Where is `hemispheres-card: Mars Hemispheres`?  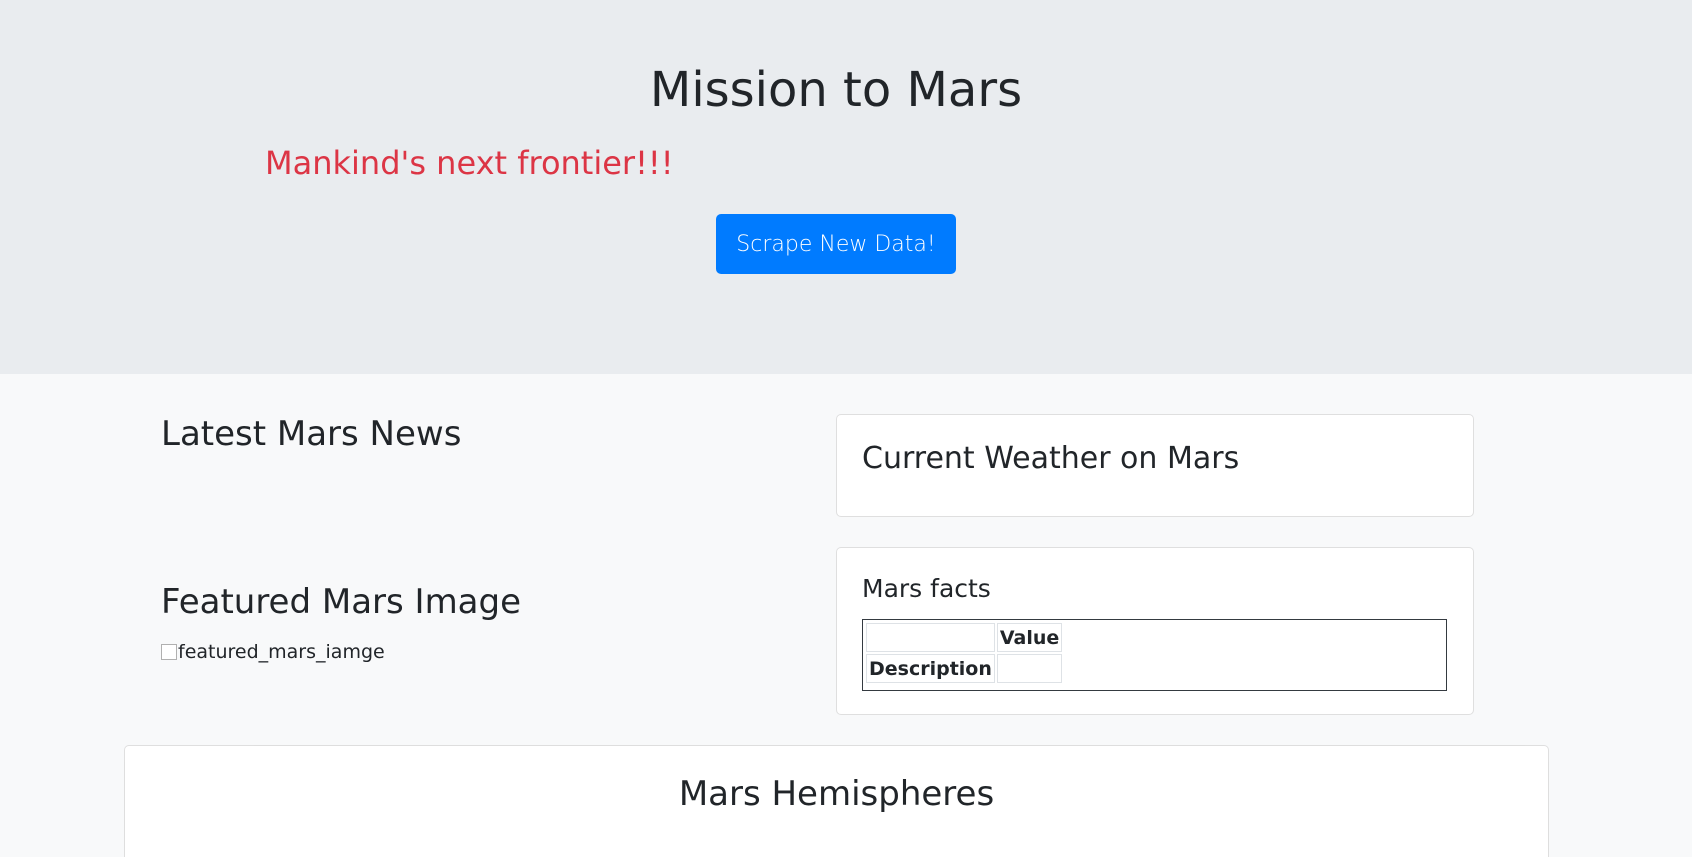
hemispheres-card: Mars Hemispheres is located at coordinates (836, 801).